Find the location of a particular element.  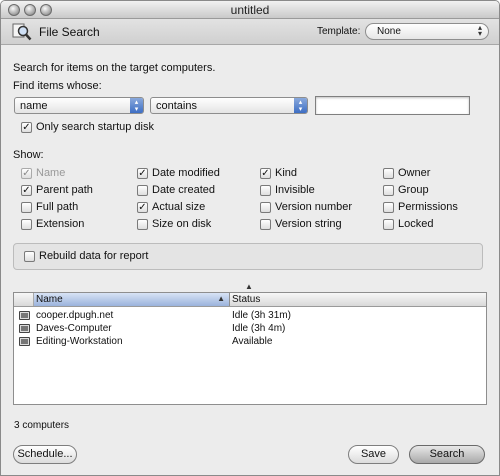

template-select: None ▴ ▾ is located at coordinates (427, 31).